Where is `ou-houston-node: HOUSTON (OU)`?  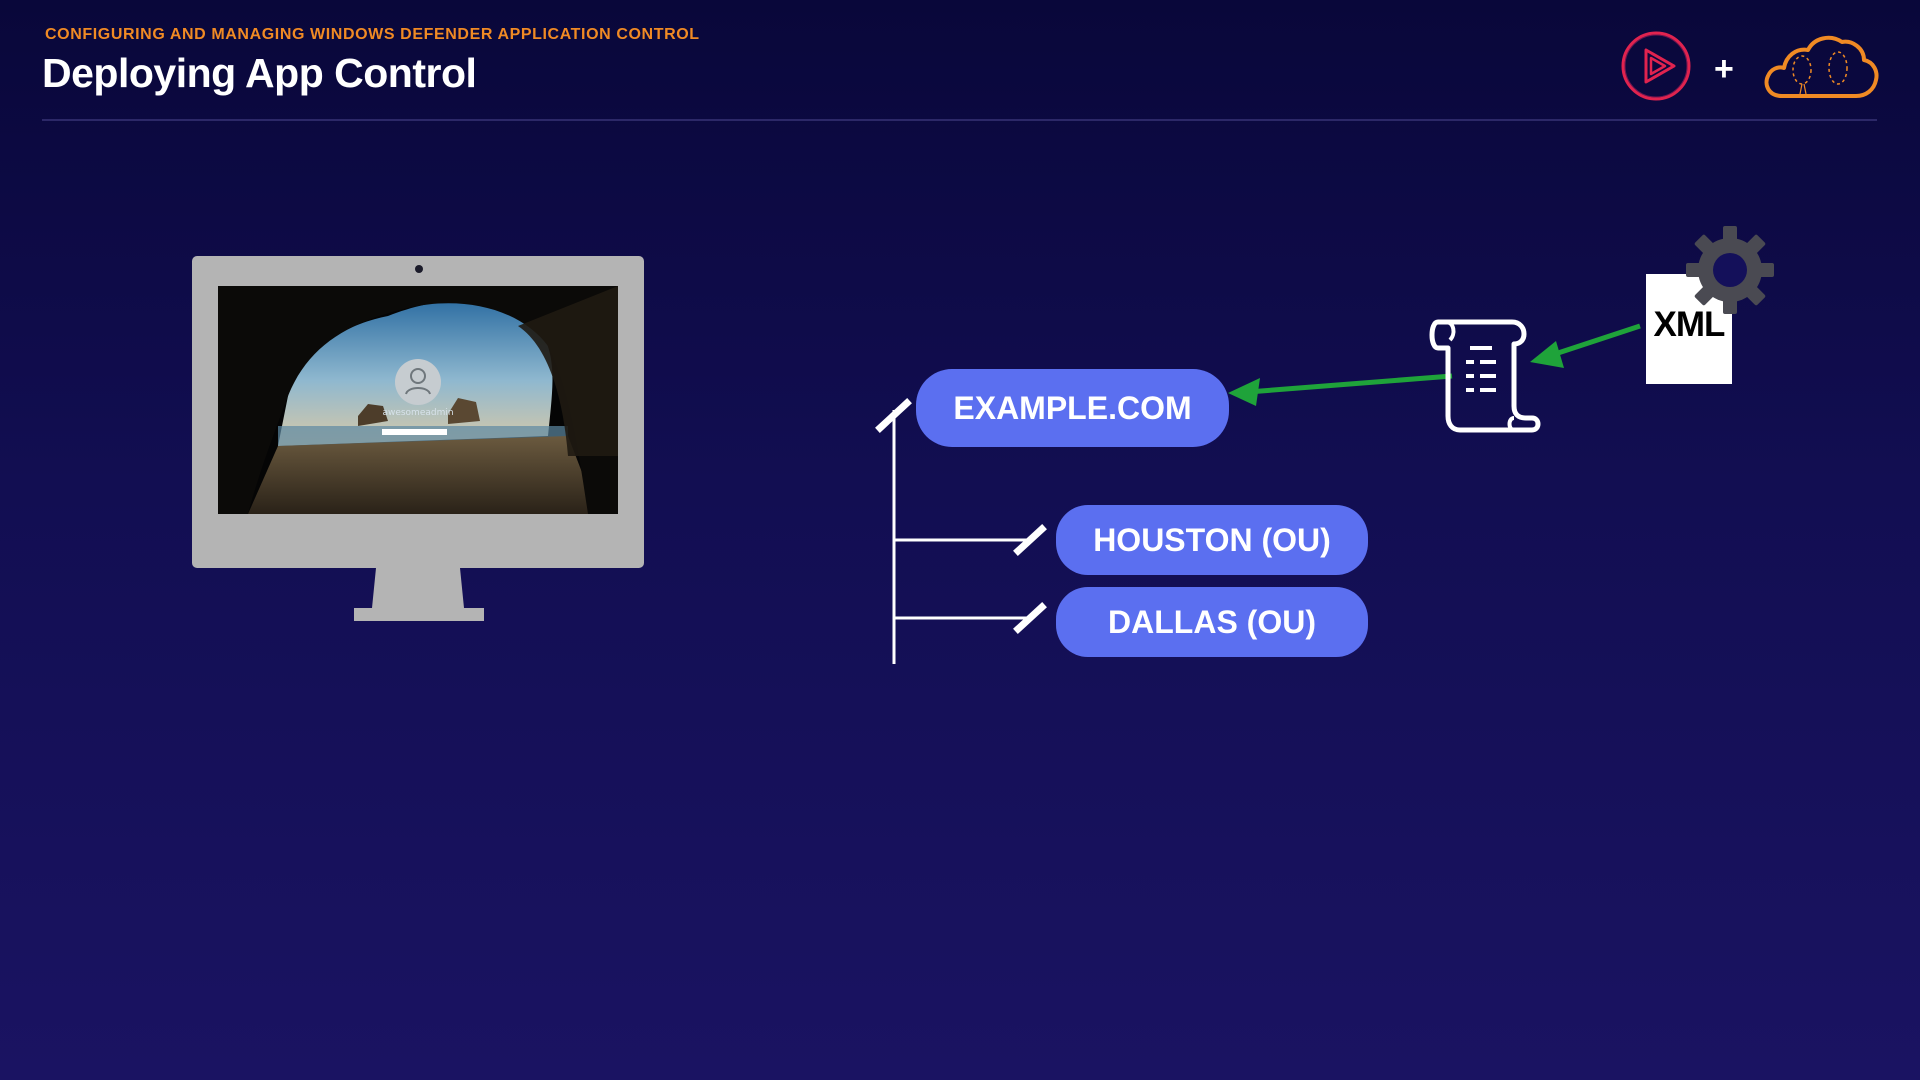
ou-houston-node: HOUSTON (OU) is located at coordinates (1212, 540).